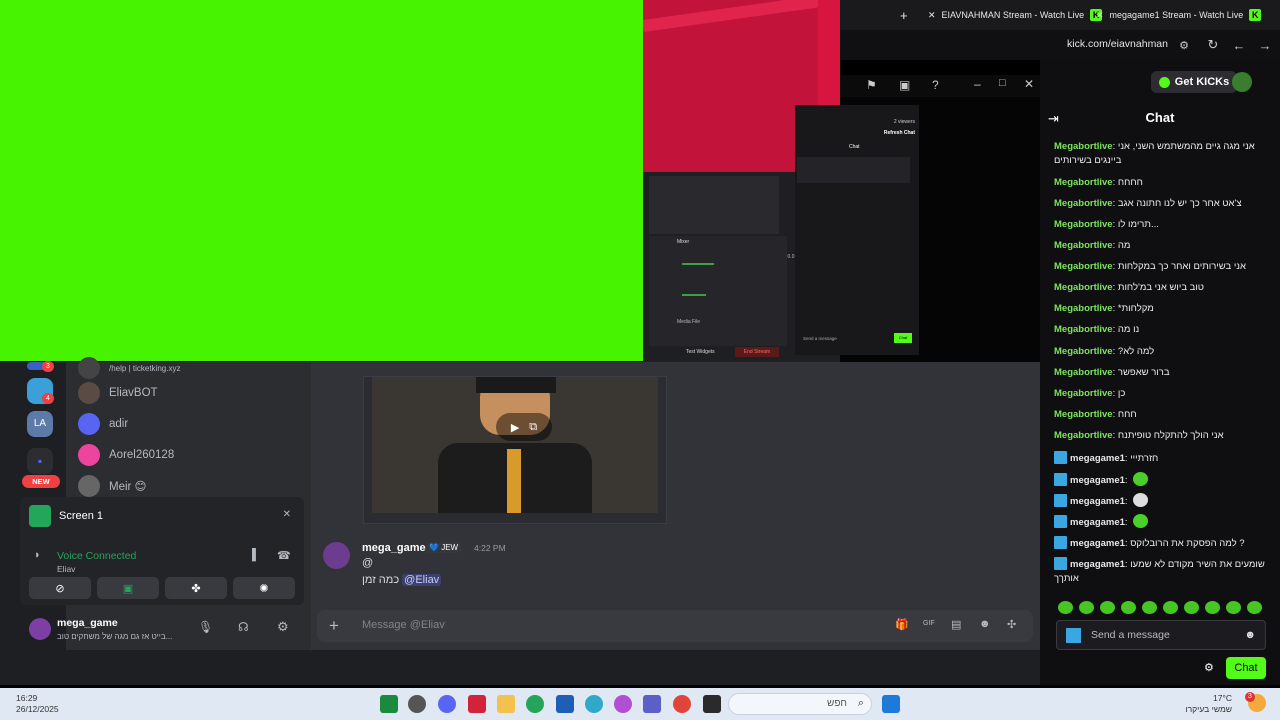 The width and height of the screenshot is (1280, 720). Describe the element at coordinates (524, 427) in the screenshot. I see `play-stream-button: ▶ ⧉` at that location.